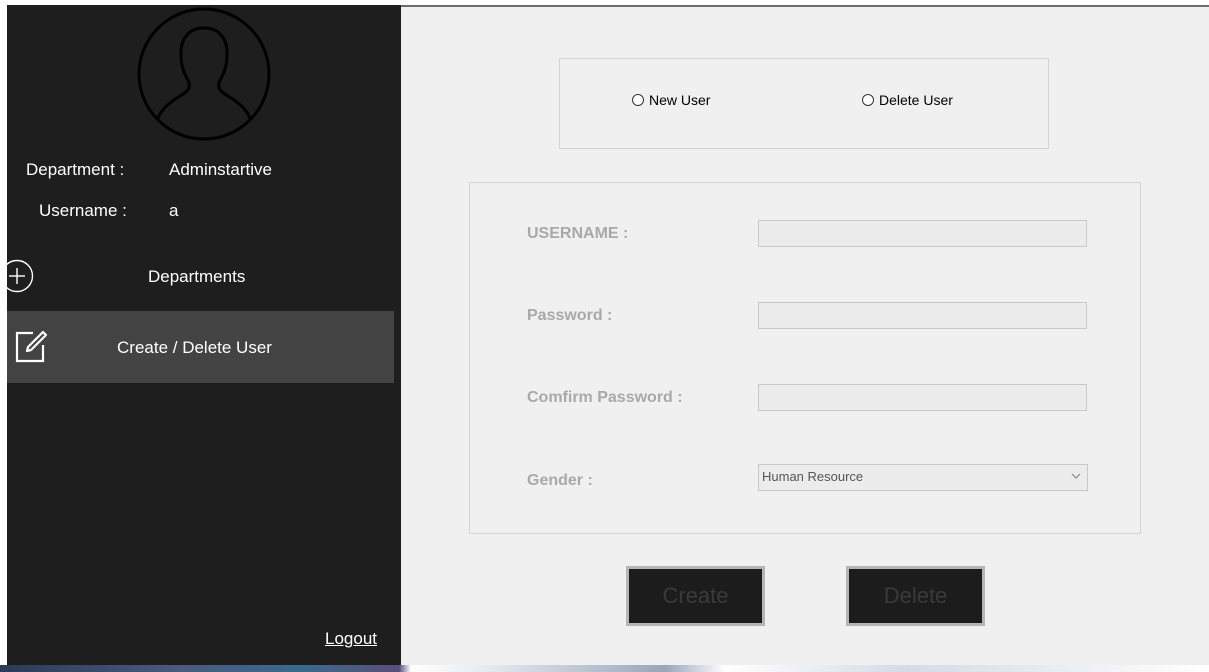 This screenshot has height=672, width=1209. What do you see at coordinates (922, 233) in the screenshot?
I see `username-input` at bounding box center [922, 233].